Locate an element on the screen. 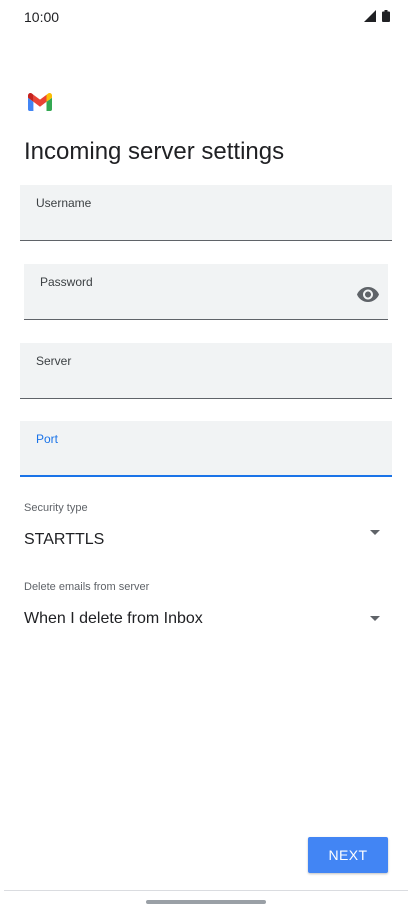 This screenshot has height=915, width=412. gmail-logo is located at coordinates (40, 102).